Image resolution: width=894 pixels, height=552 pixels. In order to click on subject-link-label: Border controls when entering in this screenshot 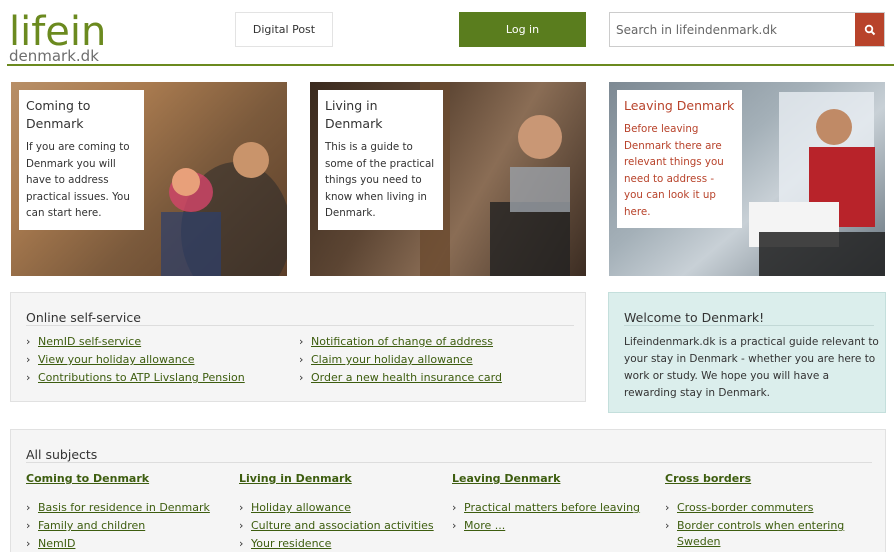, I will do `click(761, 525)`.